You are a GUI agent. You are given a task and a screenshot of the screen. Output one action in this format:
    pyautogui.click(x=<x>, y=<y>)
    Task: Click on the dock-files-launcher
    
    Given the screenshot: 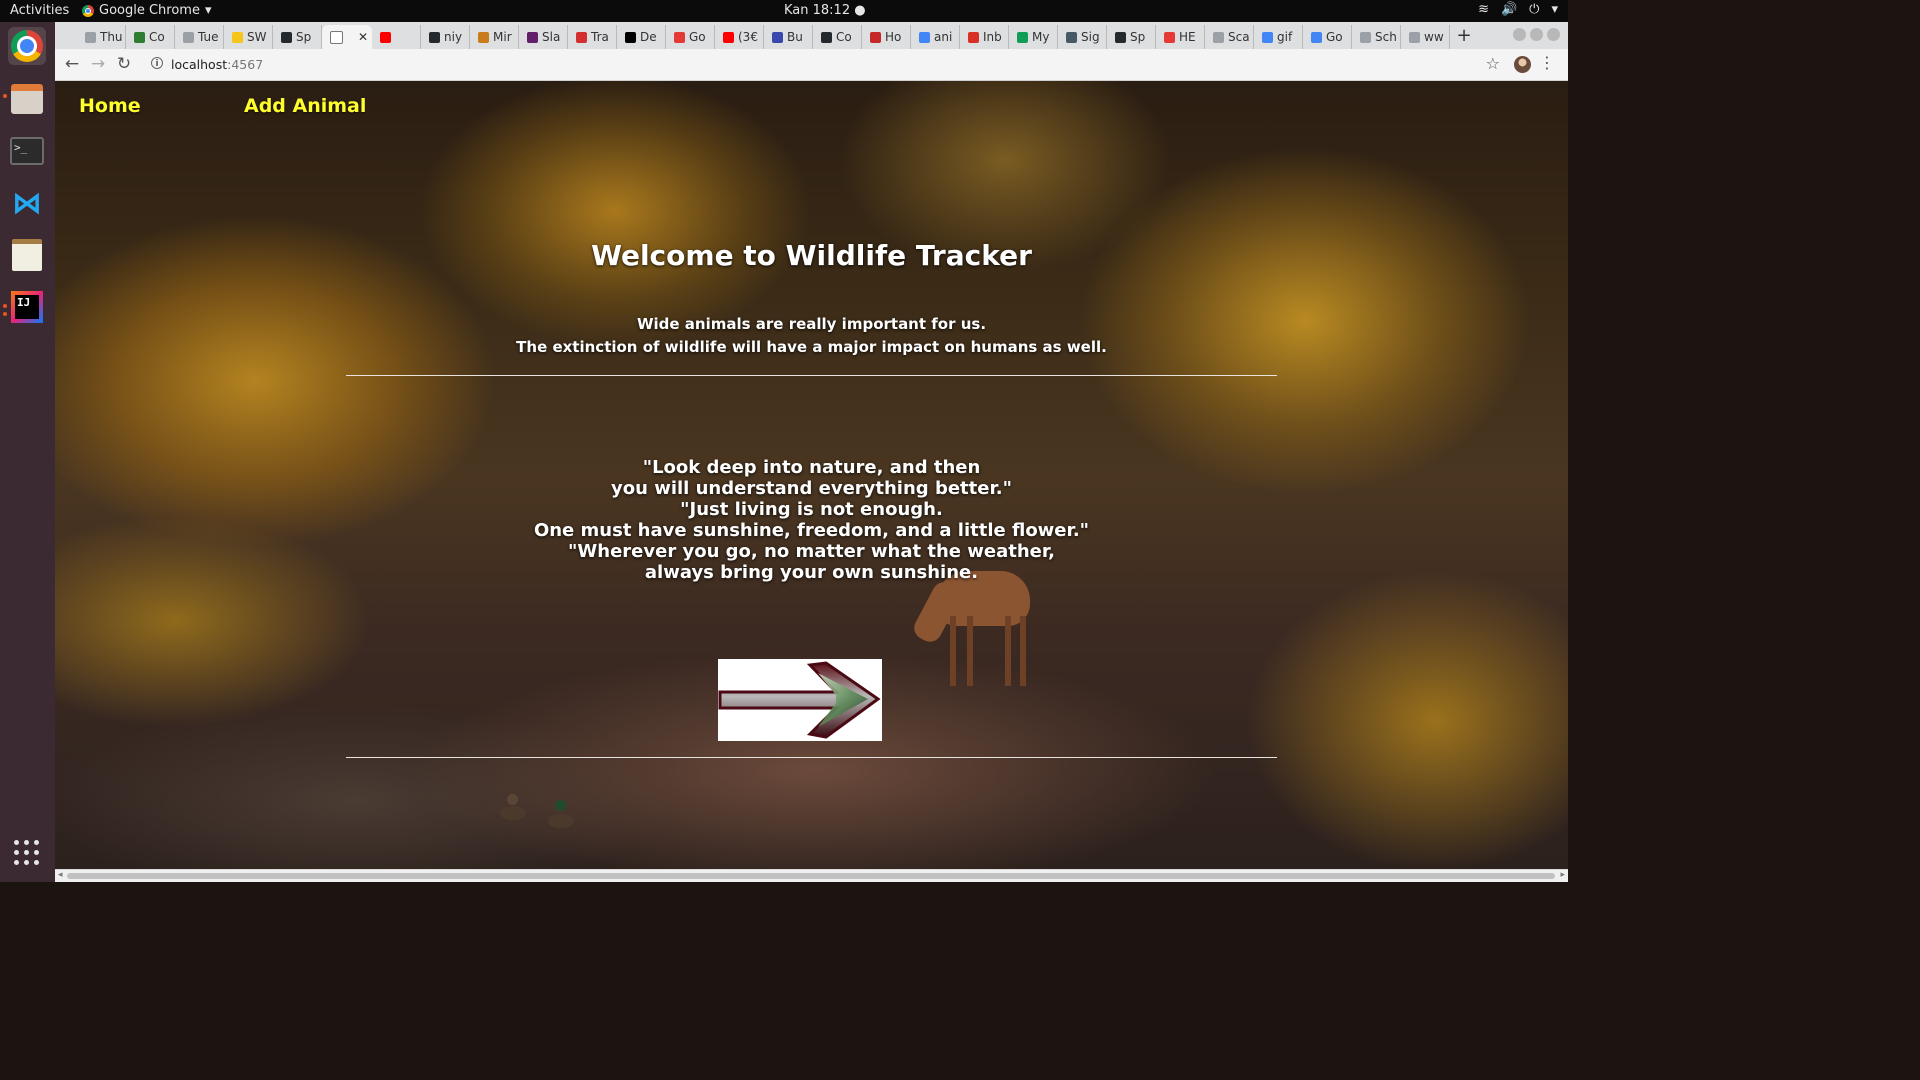 What is the action you would take?
    pyautogui.click(x=27, y=99)
    